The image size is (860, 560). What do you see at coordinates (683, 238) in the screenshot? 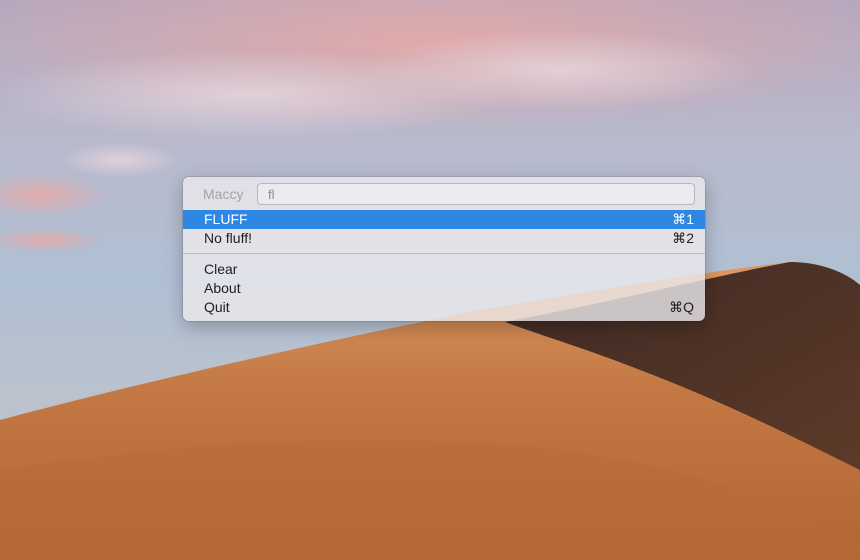
I see `history-item-shortcut: ⌘2` at bounding box center [683, 238].